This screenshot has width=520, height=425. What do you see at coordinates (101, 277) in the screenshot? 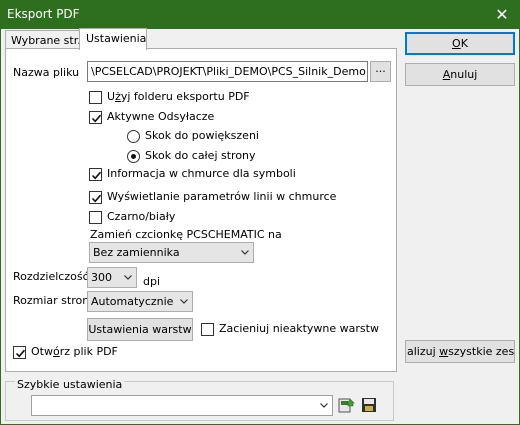
I see `resolution-value: 300` at bounding box center [101, 277].